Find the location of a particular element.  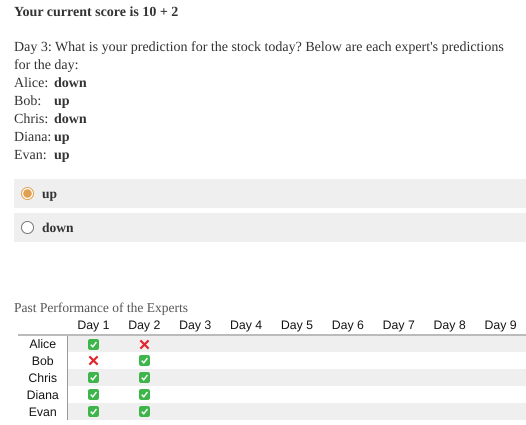

radio-option: down is located at coordinates (270, 227).